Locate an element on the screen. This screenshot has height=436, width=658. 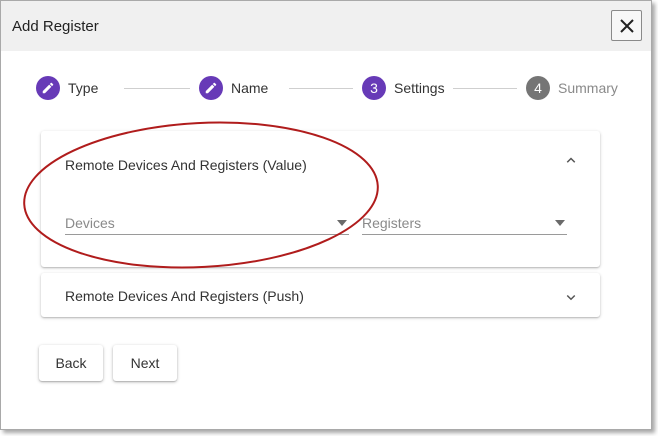
step-type-indicator is located at coordinates (48, 88).